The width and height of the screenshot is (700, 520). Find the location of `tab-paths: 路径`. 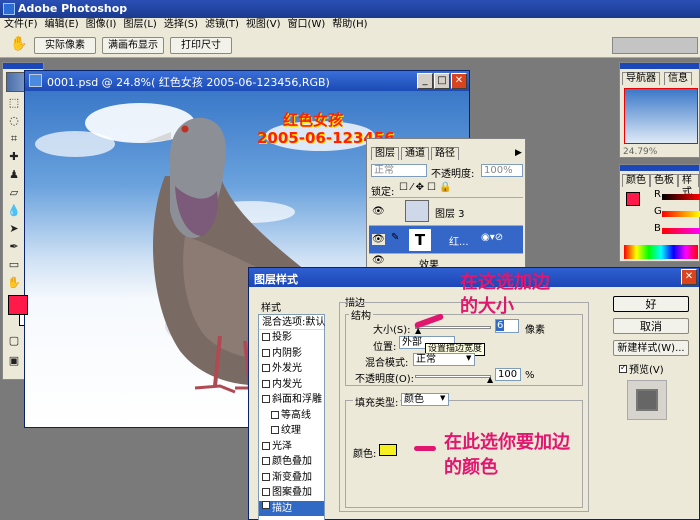

tab-paths: 路径 is located at coordinates (445, 153).